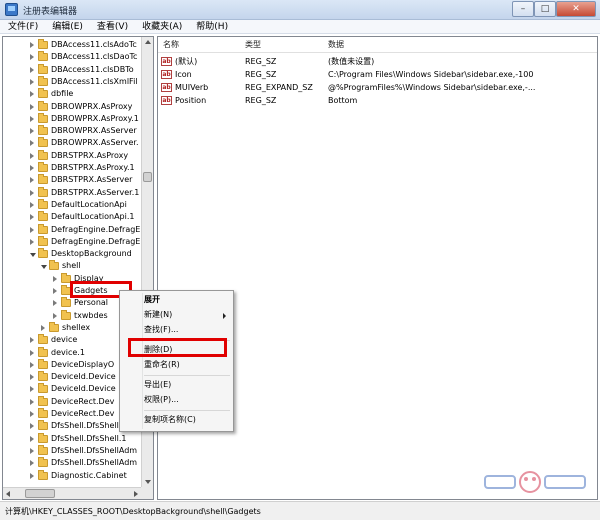 The width and height of the screenshot is (600, 520). I want to click on tree-item: DBRSTPRX.AsServer.1, so click(85, 192).